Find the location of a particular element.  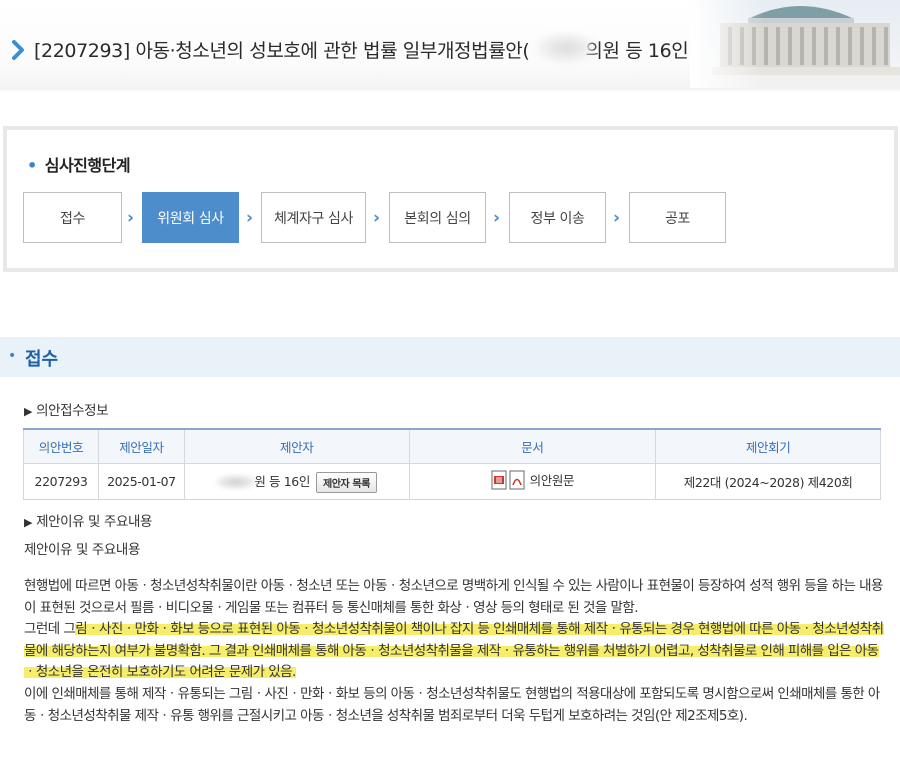

step-promulgation: 공포 is located at coordinates (677, 217).